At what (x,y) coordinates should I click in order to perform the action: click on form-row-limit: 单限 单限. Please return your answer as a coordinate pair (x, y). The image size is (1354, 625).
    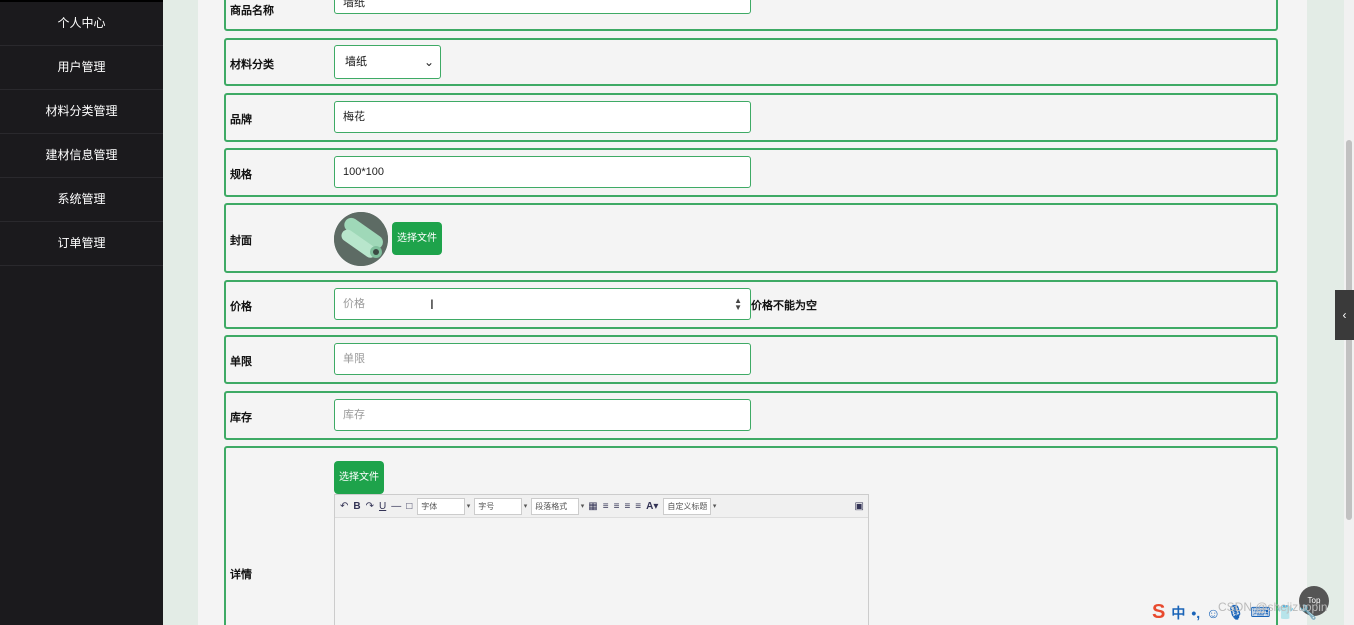
    Looking at the image, I should click on (751, 359).